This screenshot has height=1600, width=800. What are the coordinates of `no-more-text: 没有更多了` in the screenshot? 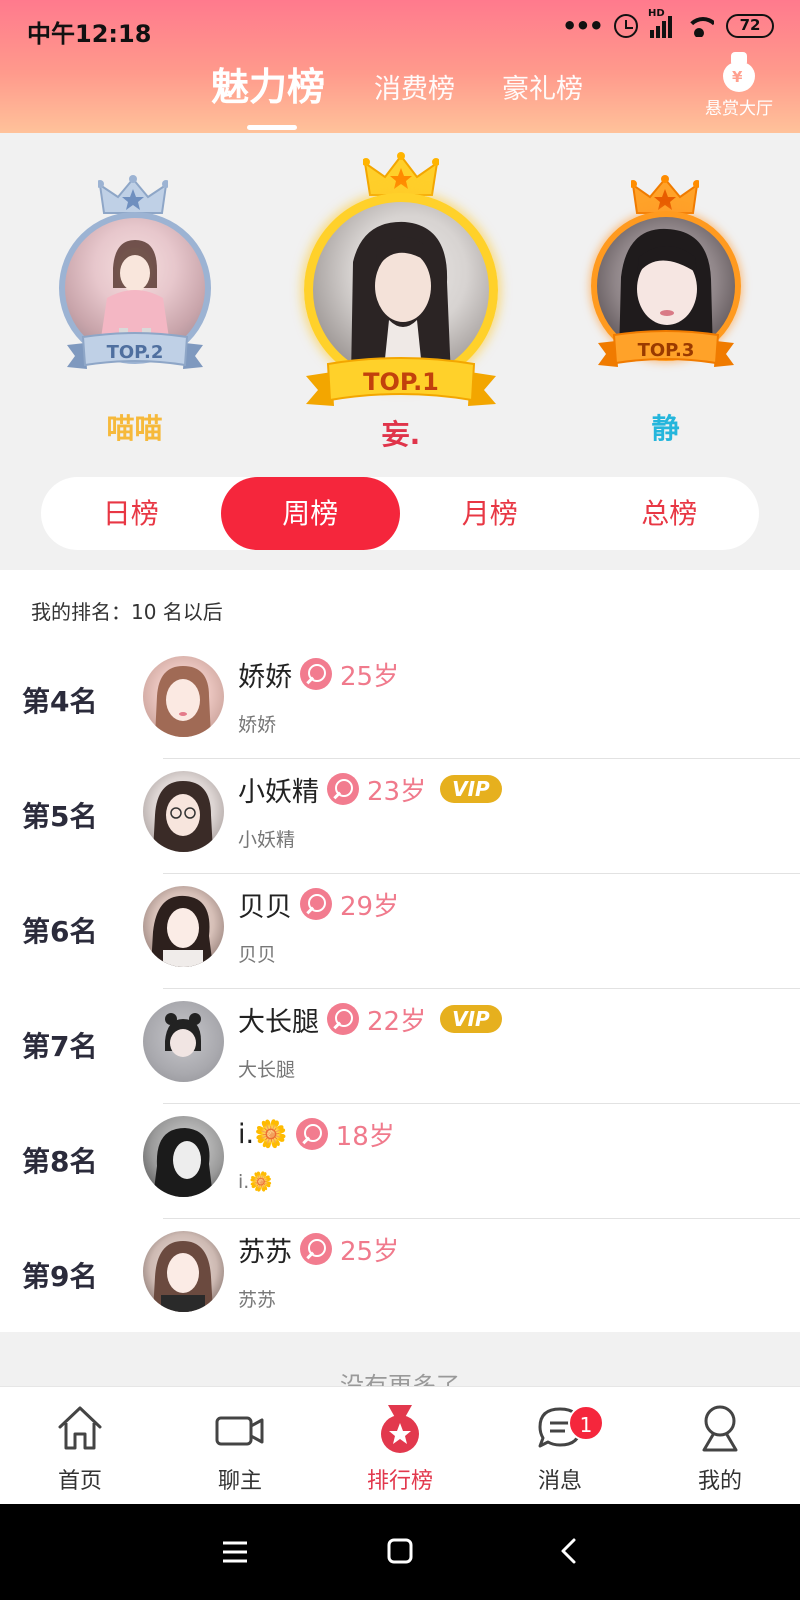 It's located at (400, 1379).